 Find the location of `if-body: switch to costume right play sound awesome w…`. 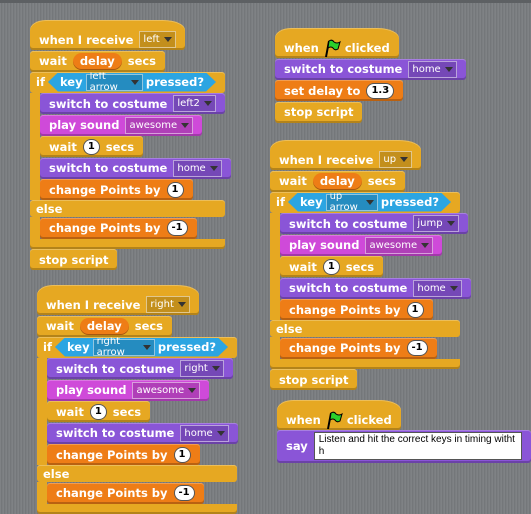

if-body: switch to costume right play sound awesome w… is located at coordinates (137, 411).